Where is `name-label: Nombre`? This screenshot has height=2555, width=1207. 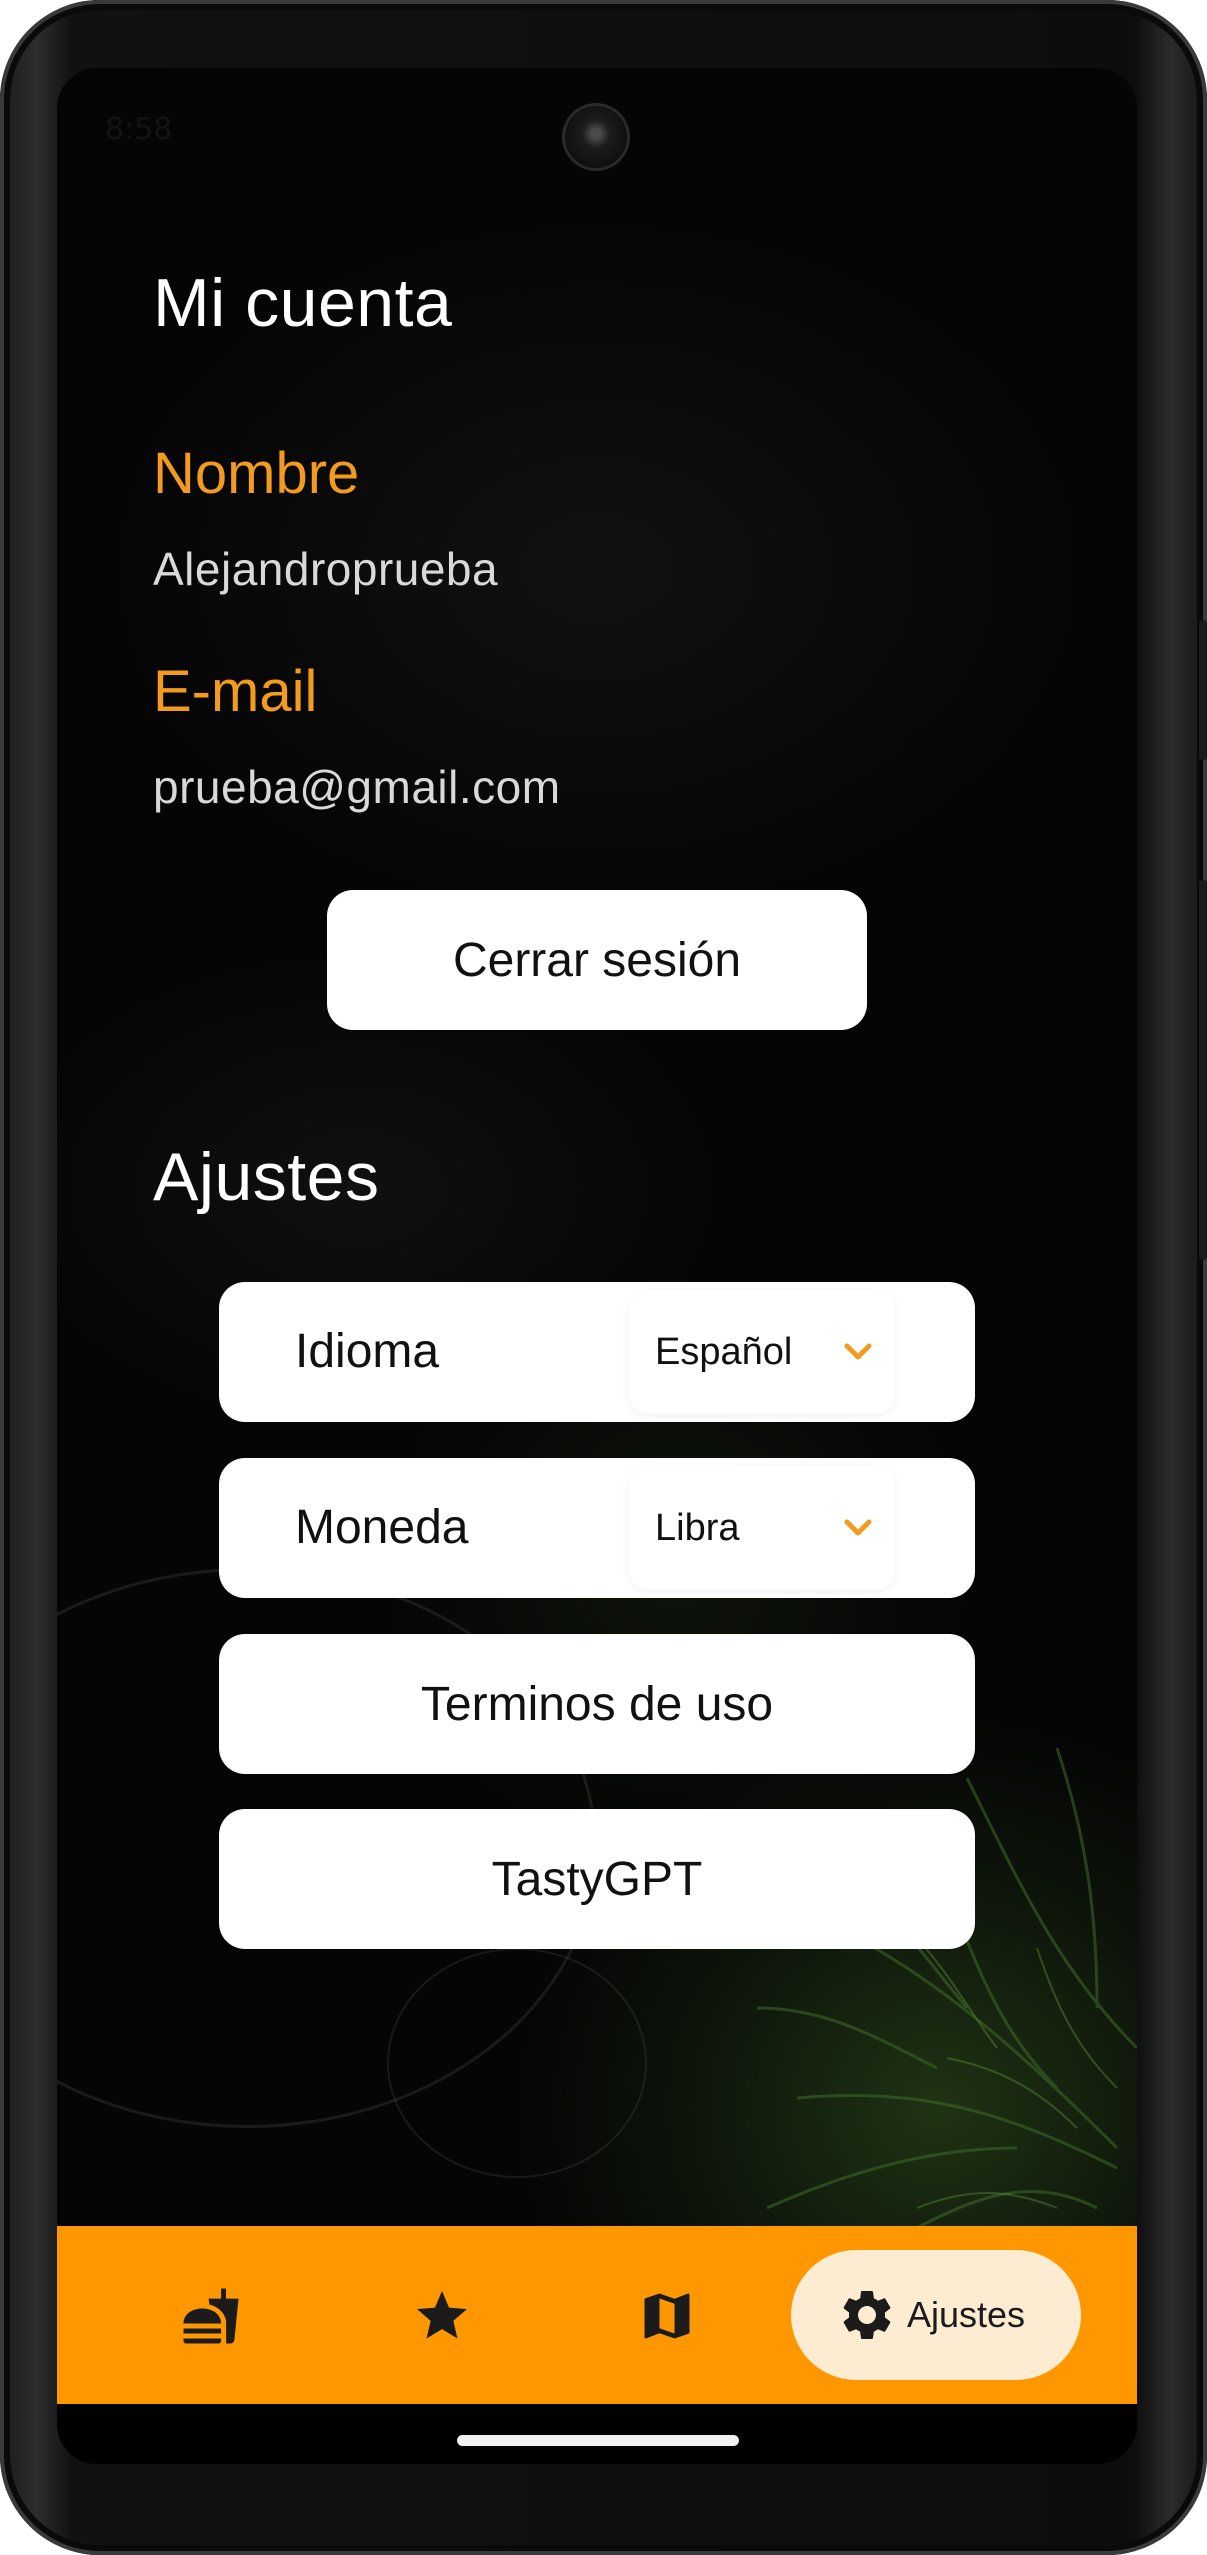 name-label: Nombre is located at coordinates (256, 473).